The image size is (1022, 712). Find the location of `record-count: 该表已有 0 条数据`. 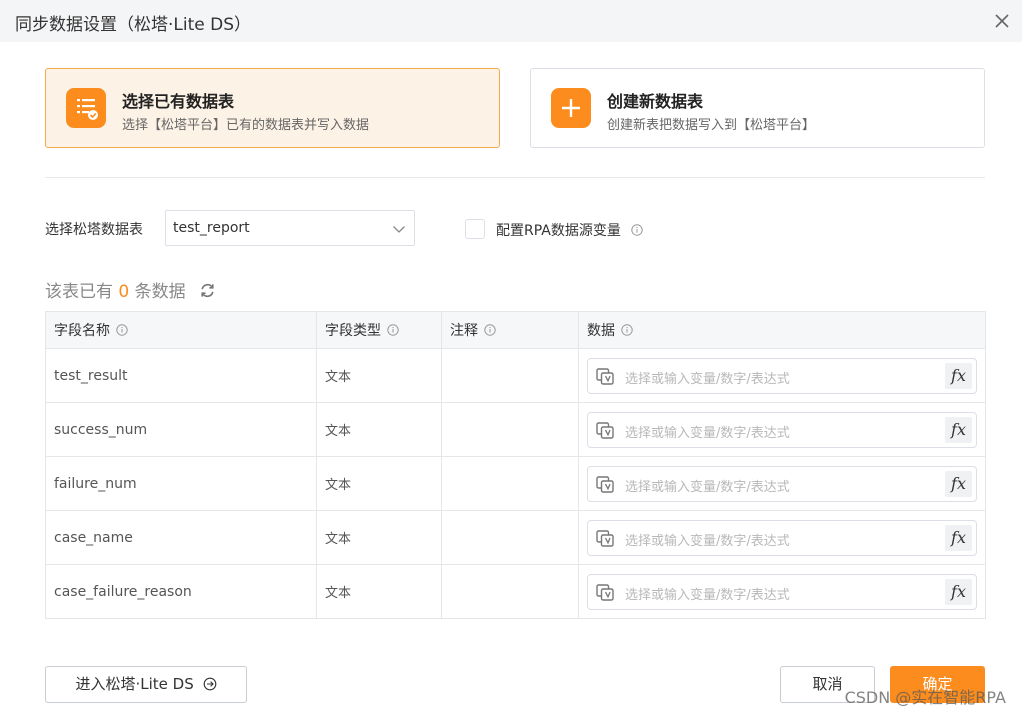

record-count: 该表已有 0 条数据 is located at coordinates (130, 289).